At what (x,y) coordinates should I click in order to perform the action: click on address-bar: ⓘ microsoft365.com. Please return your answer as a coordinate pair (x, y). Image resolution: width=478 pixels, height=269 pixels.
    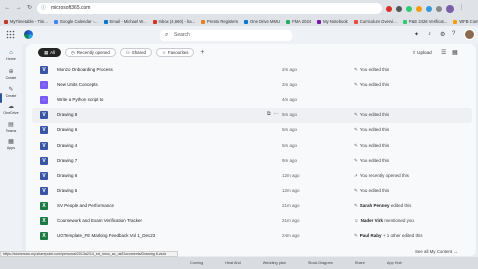
    Looking at the image, I should click on (209, 8).